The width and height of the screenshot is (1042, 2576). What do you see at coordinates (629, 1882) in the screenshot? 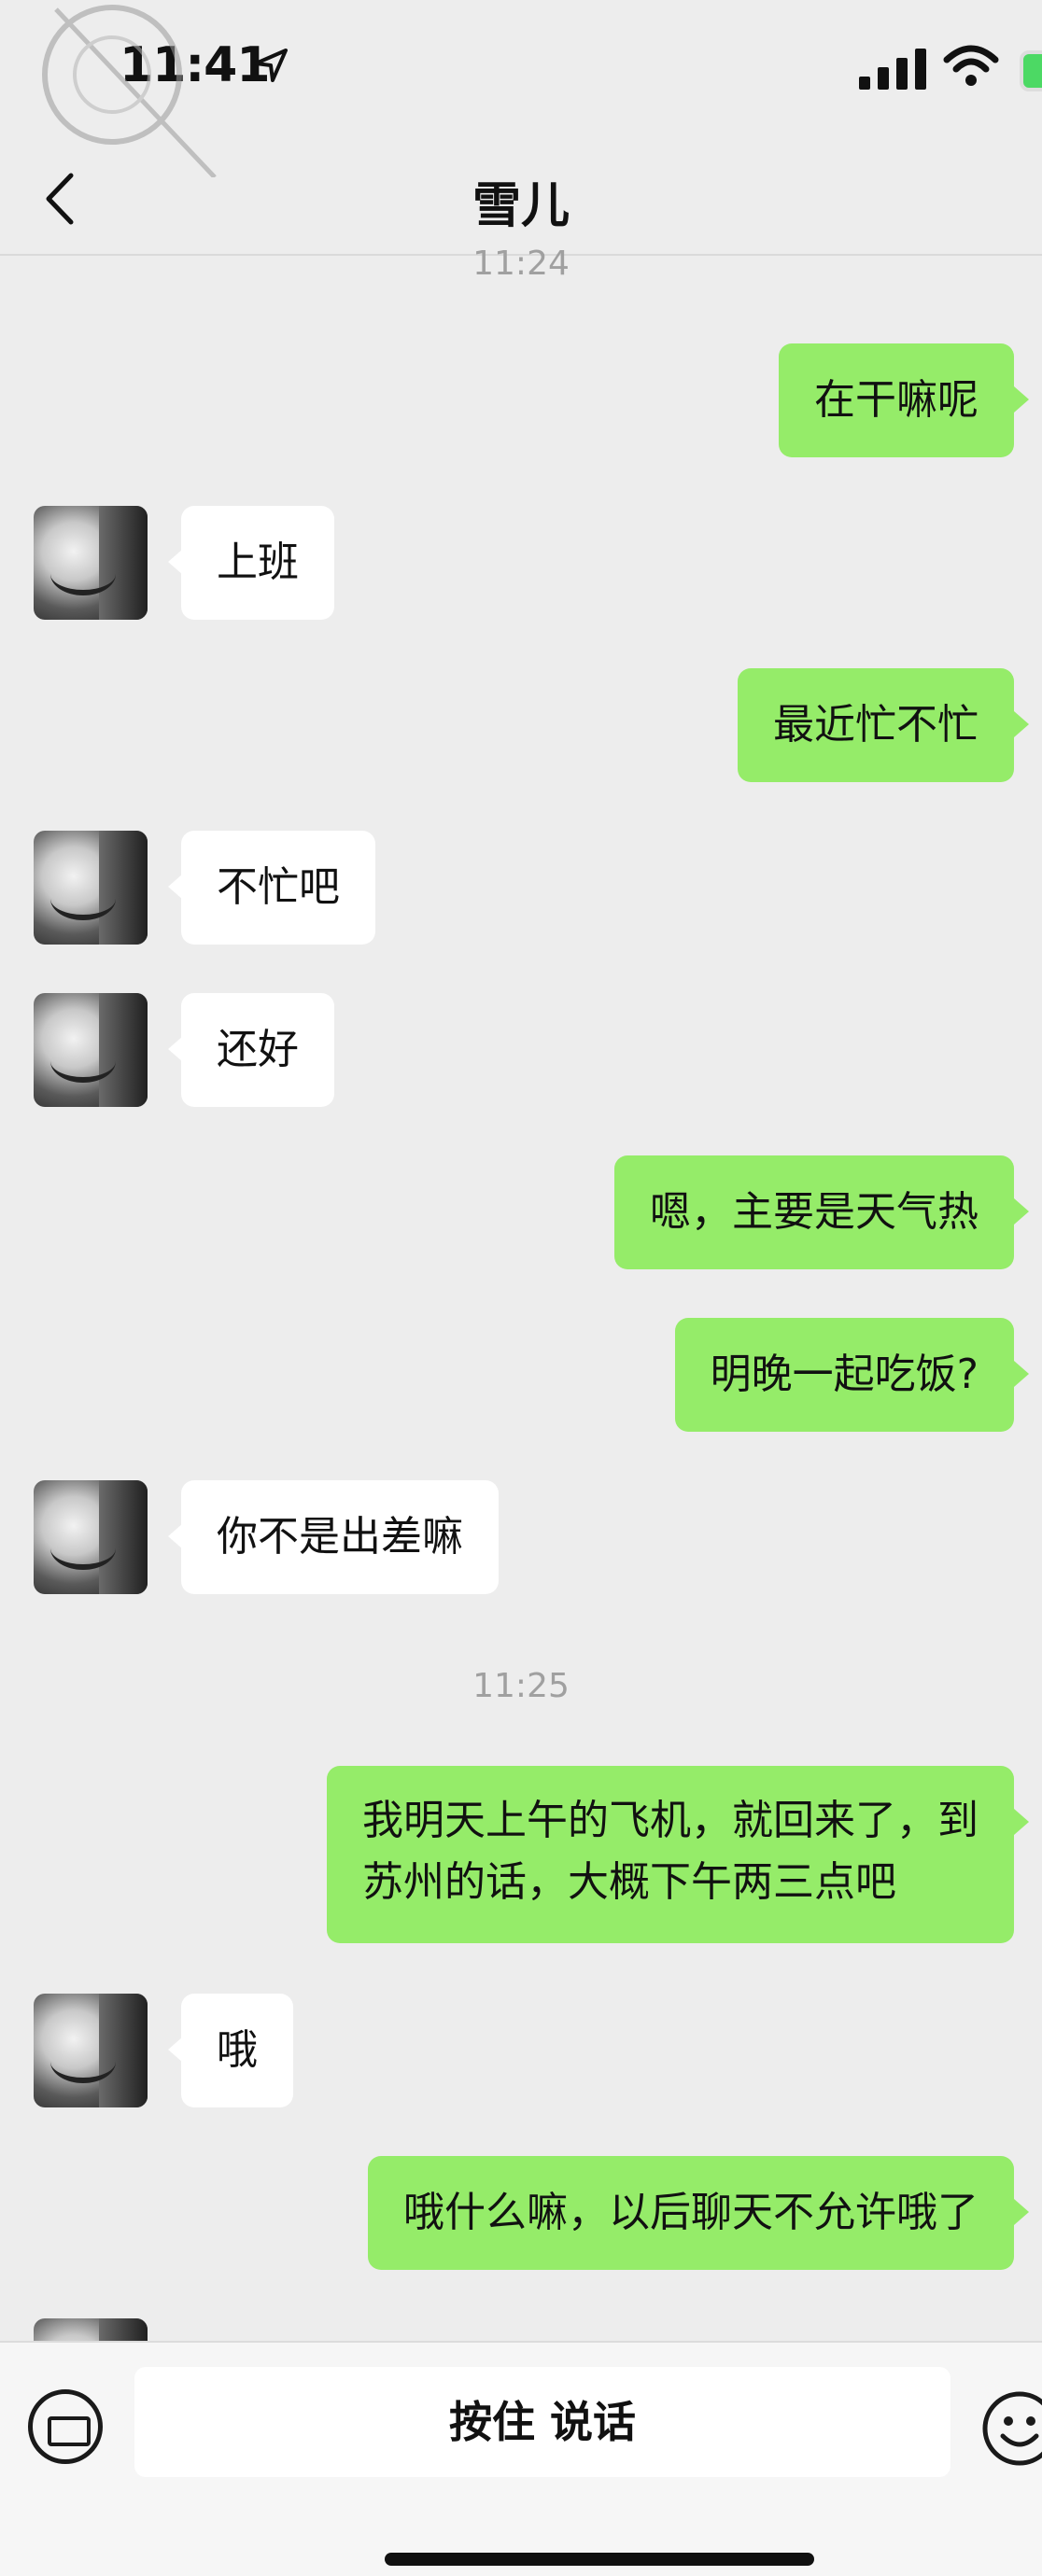
I see `message-line: 苏州的话，大概下午两三点吧` at bounding box center [629, 1882].